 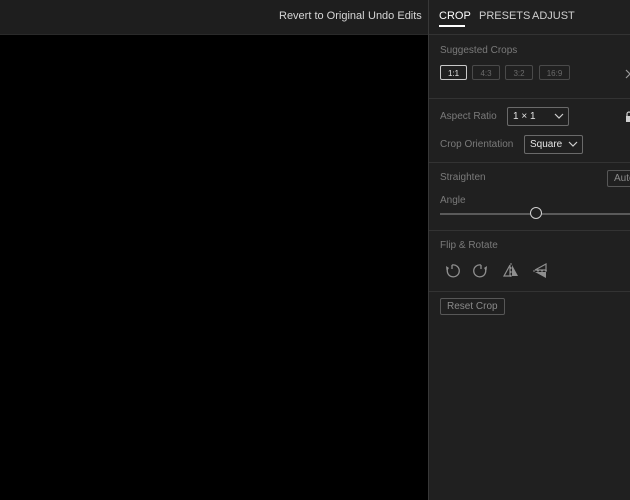 What do you see at coordinates (453, 200) in the screenshot?
I see `angle-label: Angle` at bounding box center [453, 200].